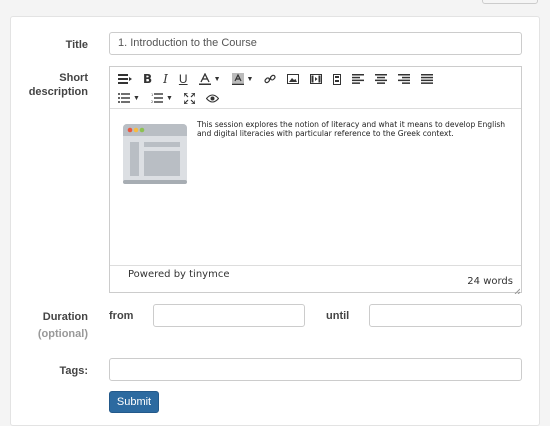 The width and height of the screenshot is (550, 426). Describe the element at coordinates (62, 334) in the screenshot. I see `duration-optional-text: (optional)` at that location.